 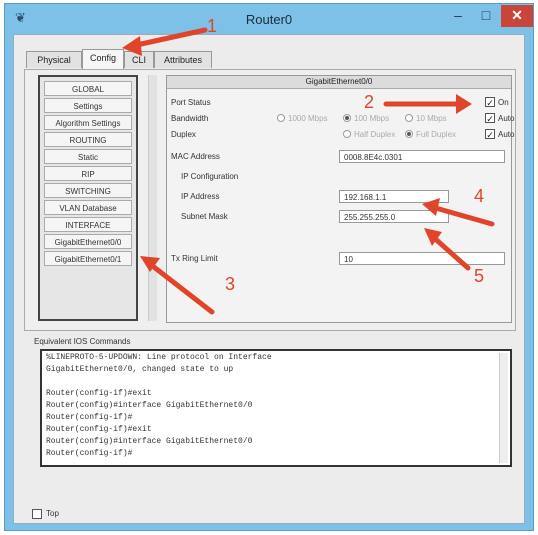 What do you see at coordinates (191, 102) in the screenshot?
I see `port-status-label: Port Status` at bounding box center [191, 102].